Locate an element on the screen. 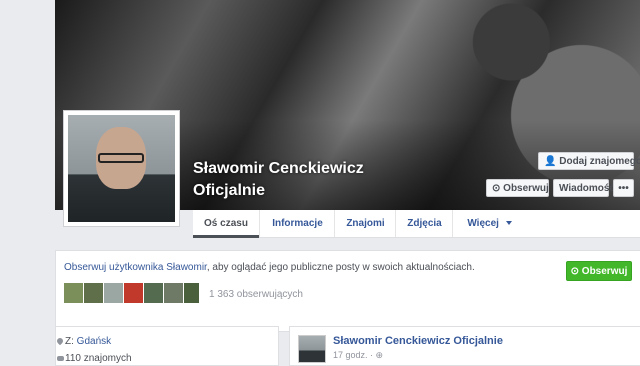 This screenshot has width=640, height=366. globe-icon: ⊕ is located at coordinates (379, 355).